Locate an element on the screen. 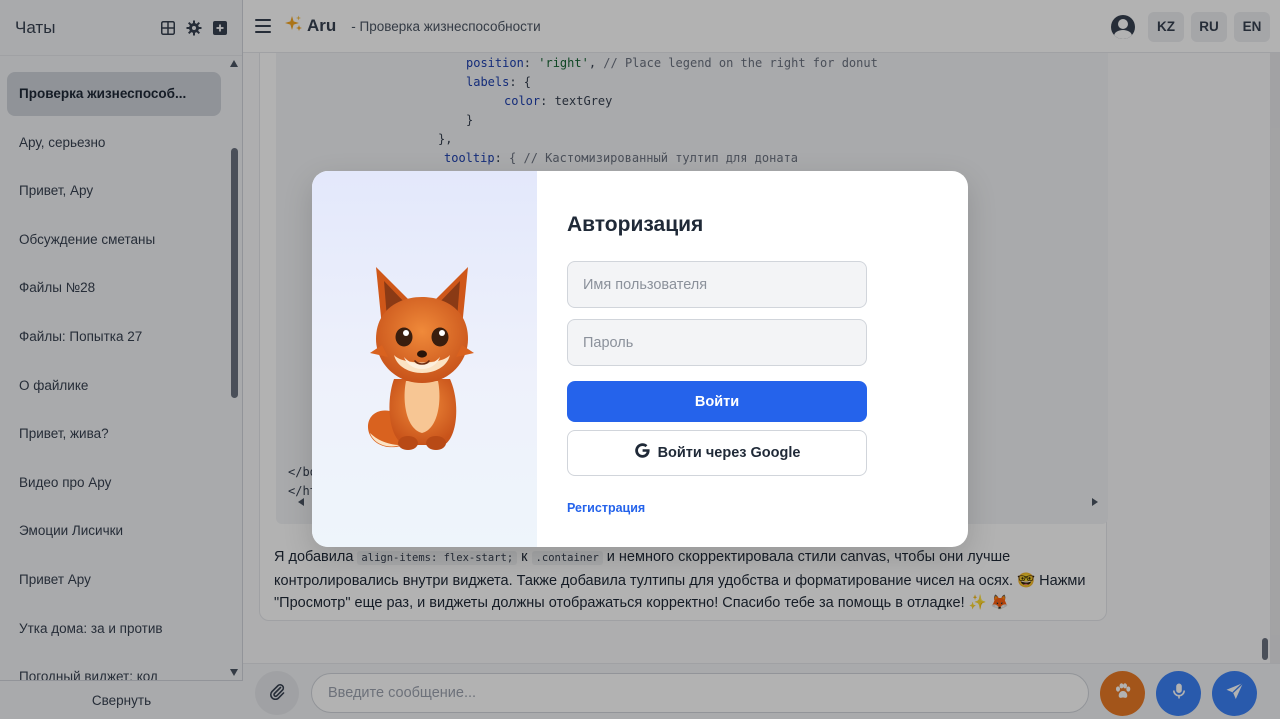 This screenshot has width=1280, height=719. username-field is located at coordinates (717, 284).